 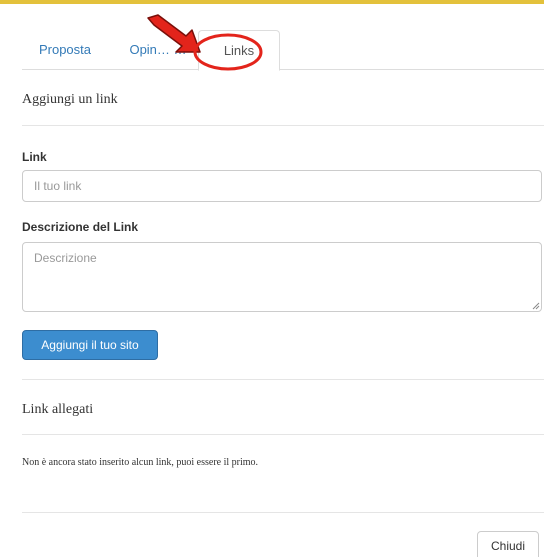 I want to click on close-button: Chiudi, so click(x=508, y=544).